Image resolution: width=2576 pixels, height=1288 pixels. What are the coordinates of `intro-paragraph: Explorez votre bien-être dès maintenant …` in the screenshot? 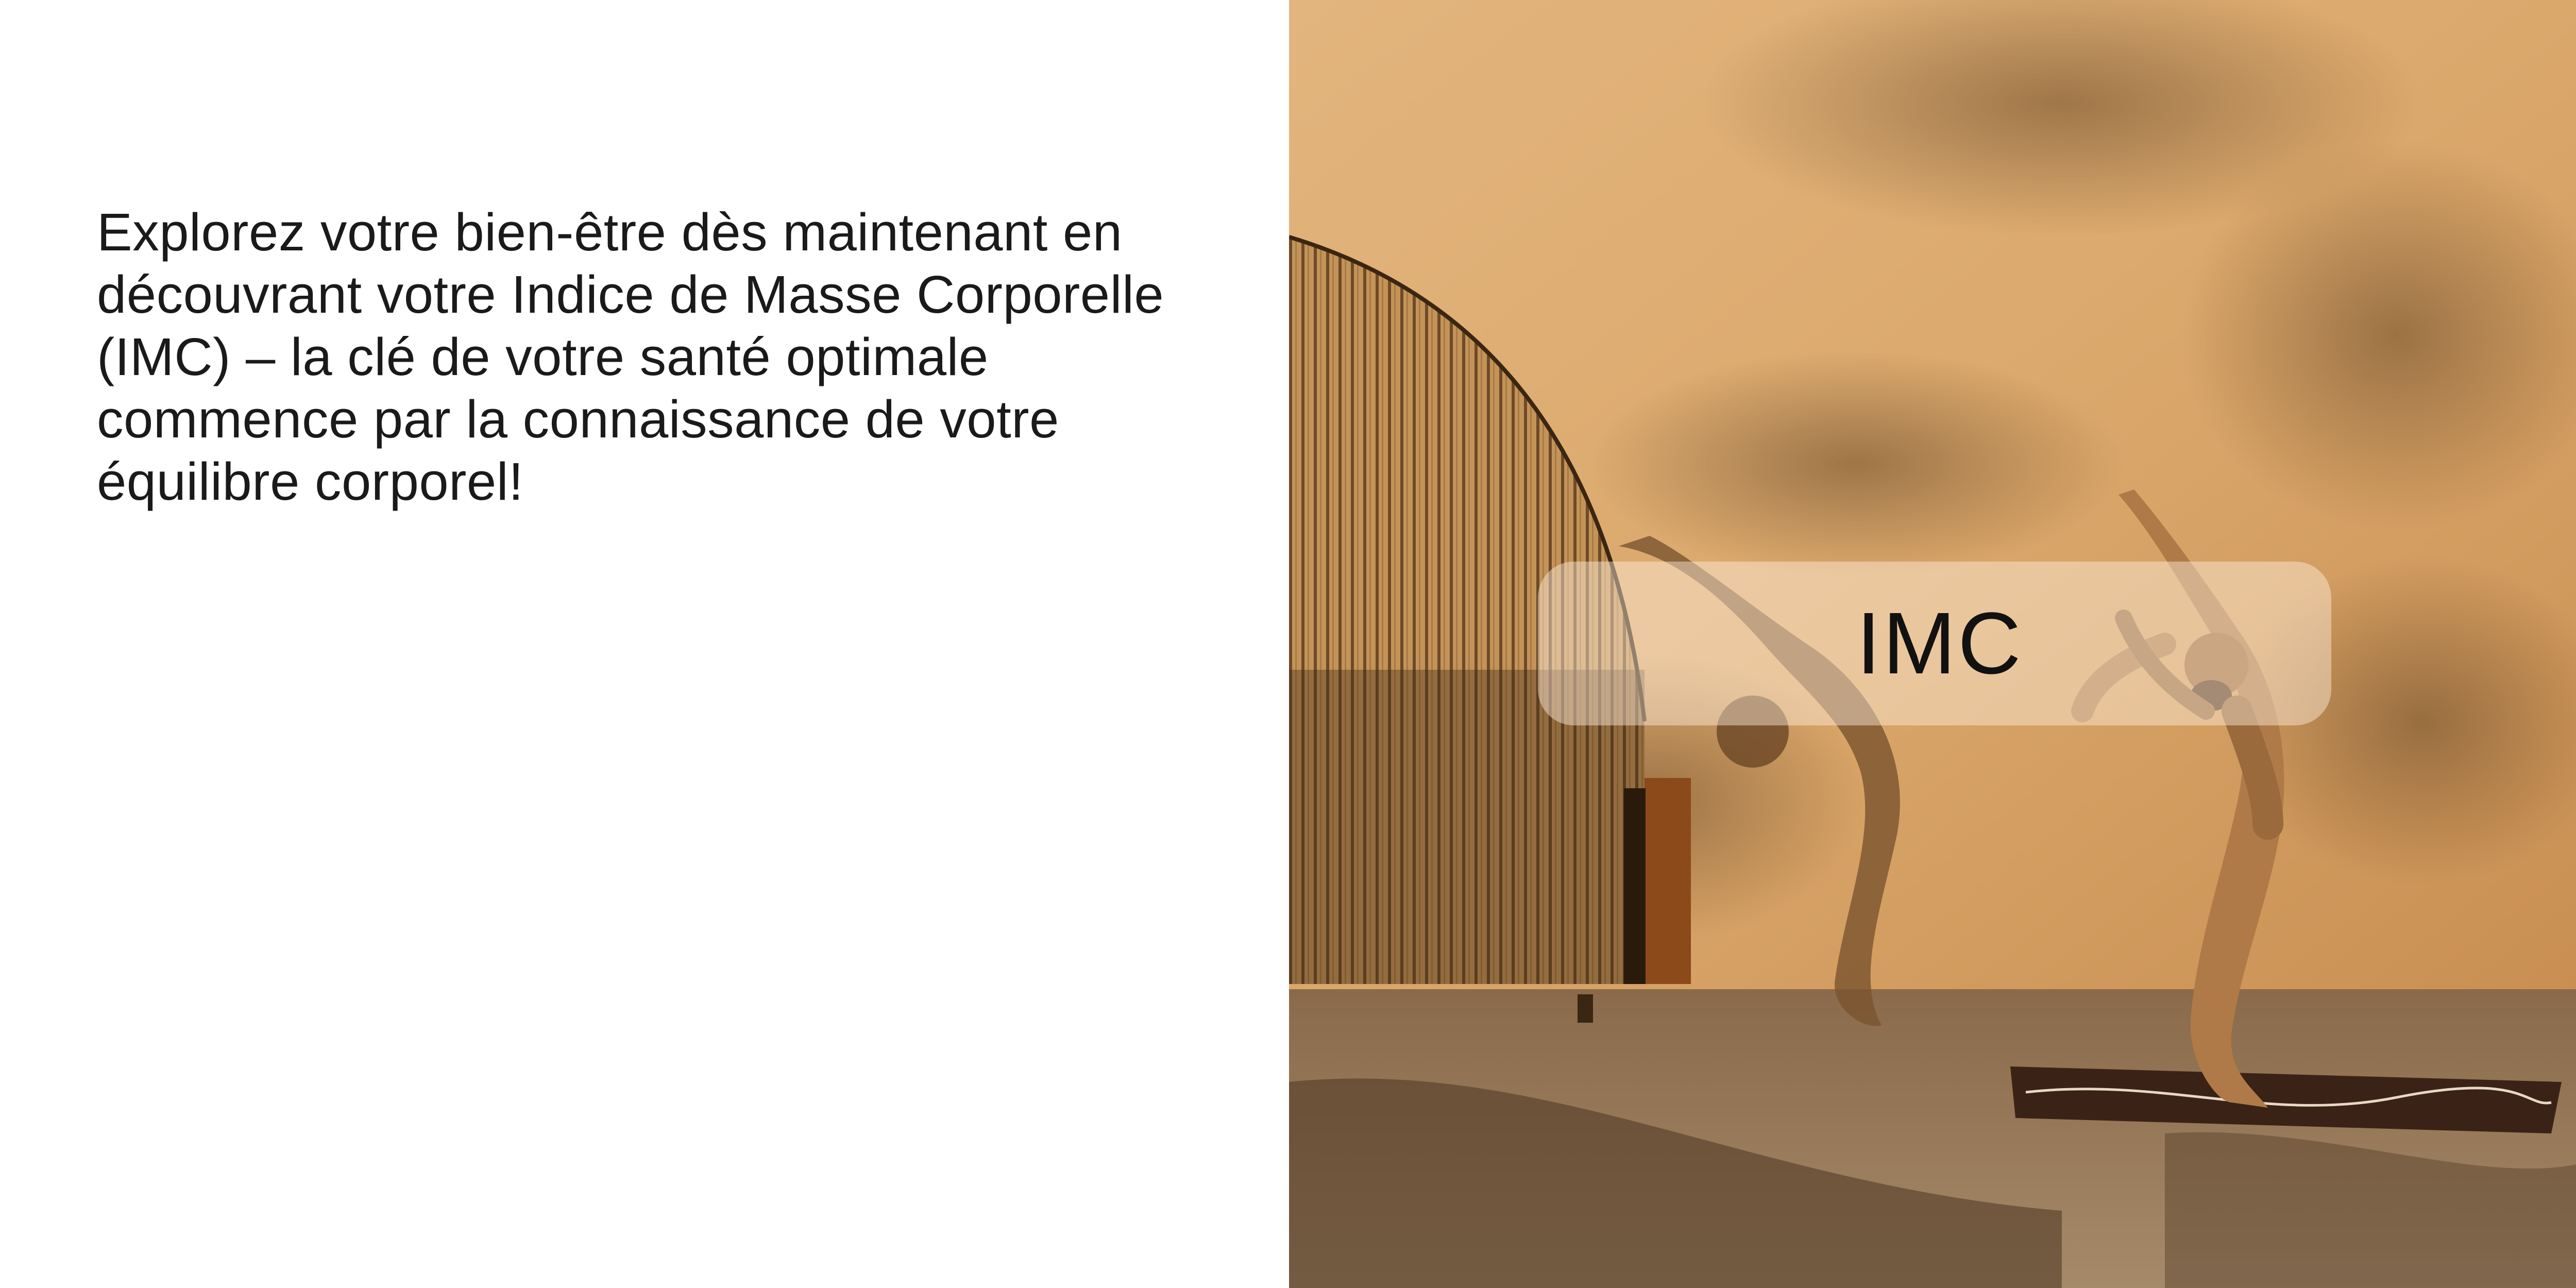 It's located at (630, 356).